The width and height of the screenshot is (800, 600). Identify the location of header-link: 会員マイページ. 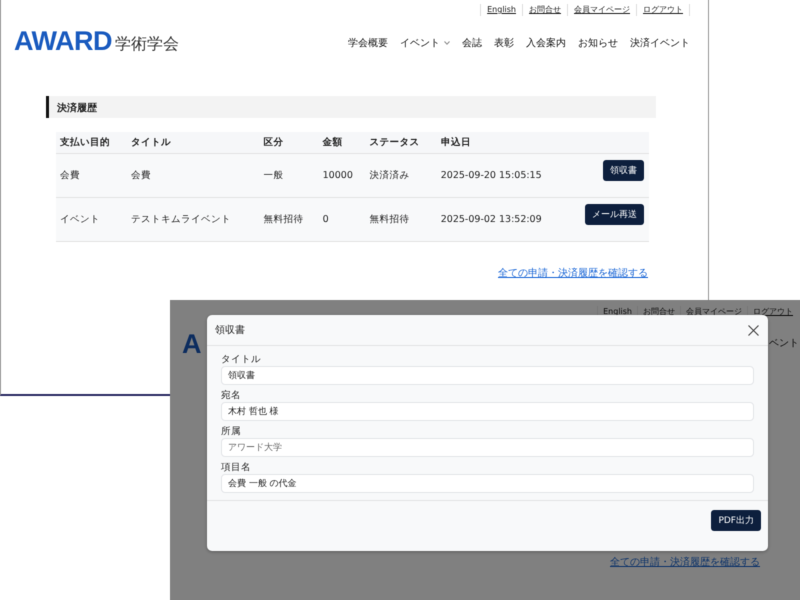
(601, 10).